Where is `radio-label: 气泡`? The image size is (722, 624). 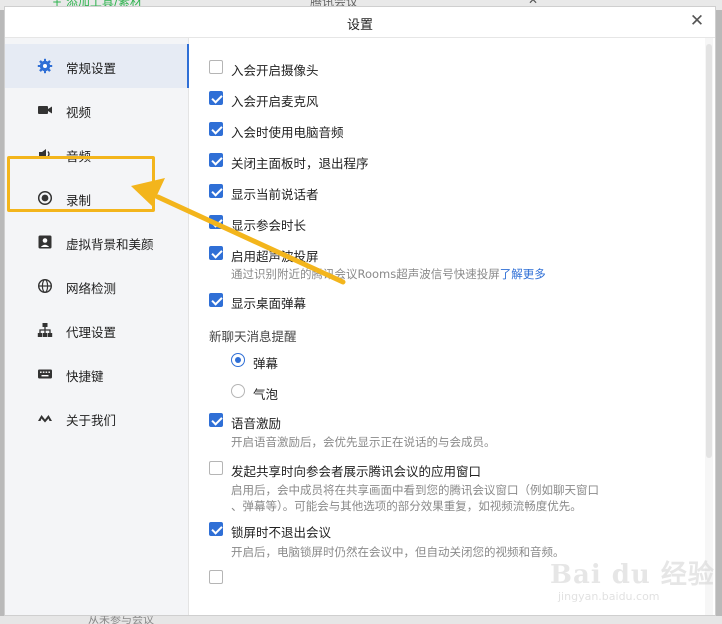 radio-label: 气泡 is located at coordinates (266, 394).